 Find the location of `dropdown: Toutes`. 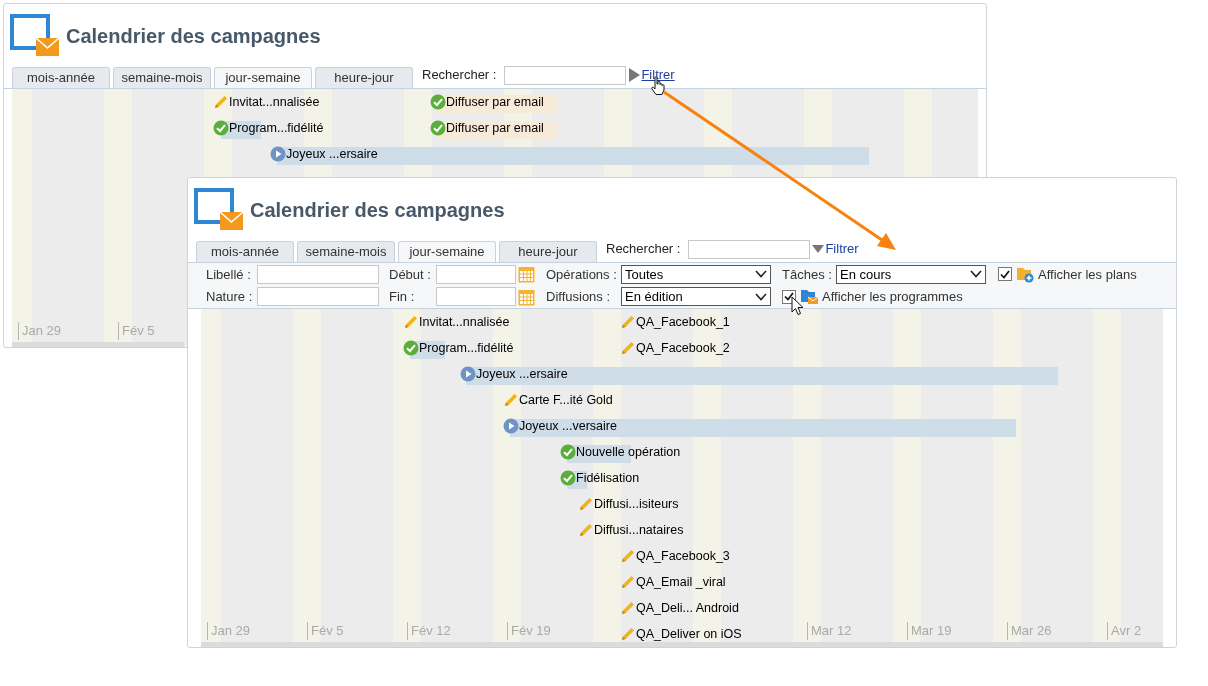

dropdown: Toutes is located at coordinates (696, 274).